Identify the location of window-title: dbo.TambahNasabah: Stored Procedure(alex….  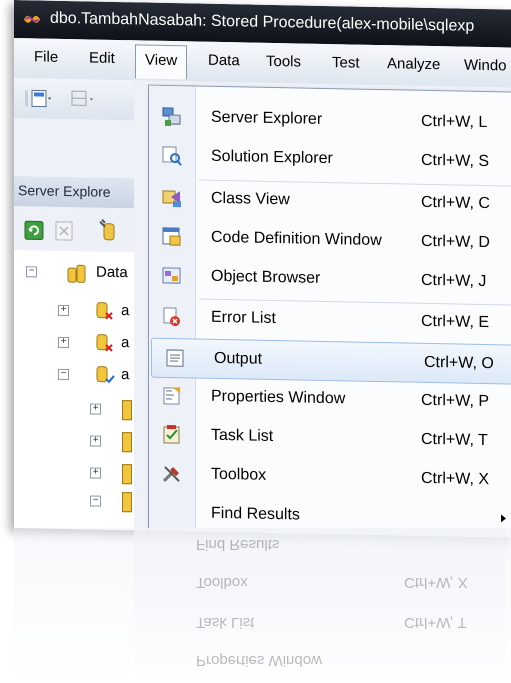
(262, 22).